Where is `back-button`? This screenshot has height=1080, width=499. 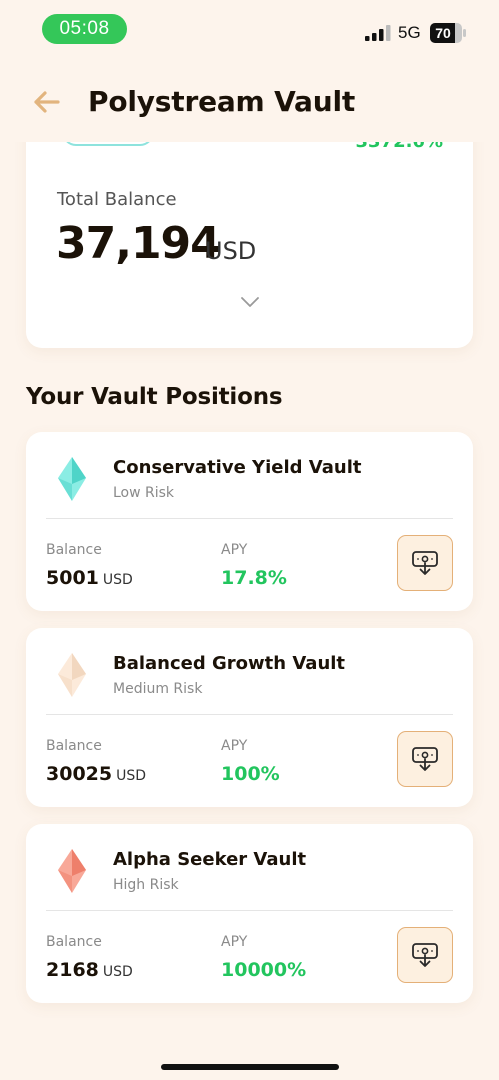
back-button is located at coordinates (48, 102).